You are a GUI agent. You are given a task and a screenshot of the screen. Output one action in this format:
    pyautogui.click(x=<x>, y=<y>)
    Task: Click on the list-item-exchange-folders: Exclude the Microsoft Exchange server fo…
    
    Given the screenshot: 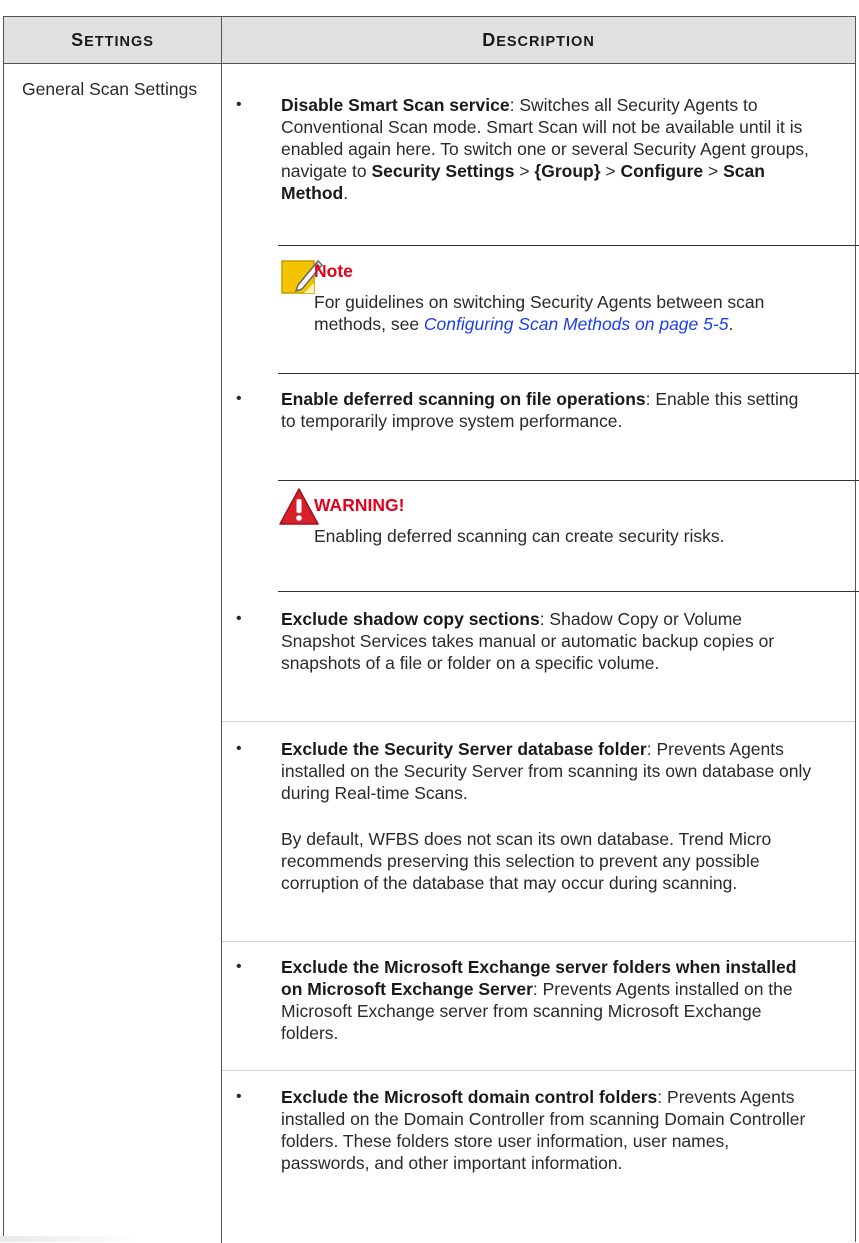 What is the action you would take?
    pyautogui.click(x=539, y=1000)
    